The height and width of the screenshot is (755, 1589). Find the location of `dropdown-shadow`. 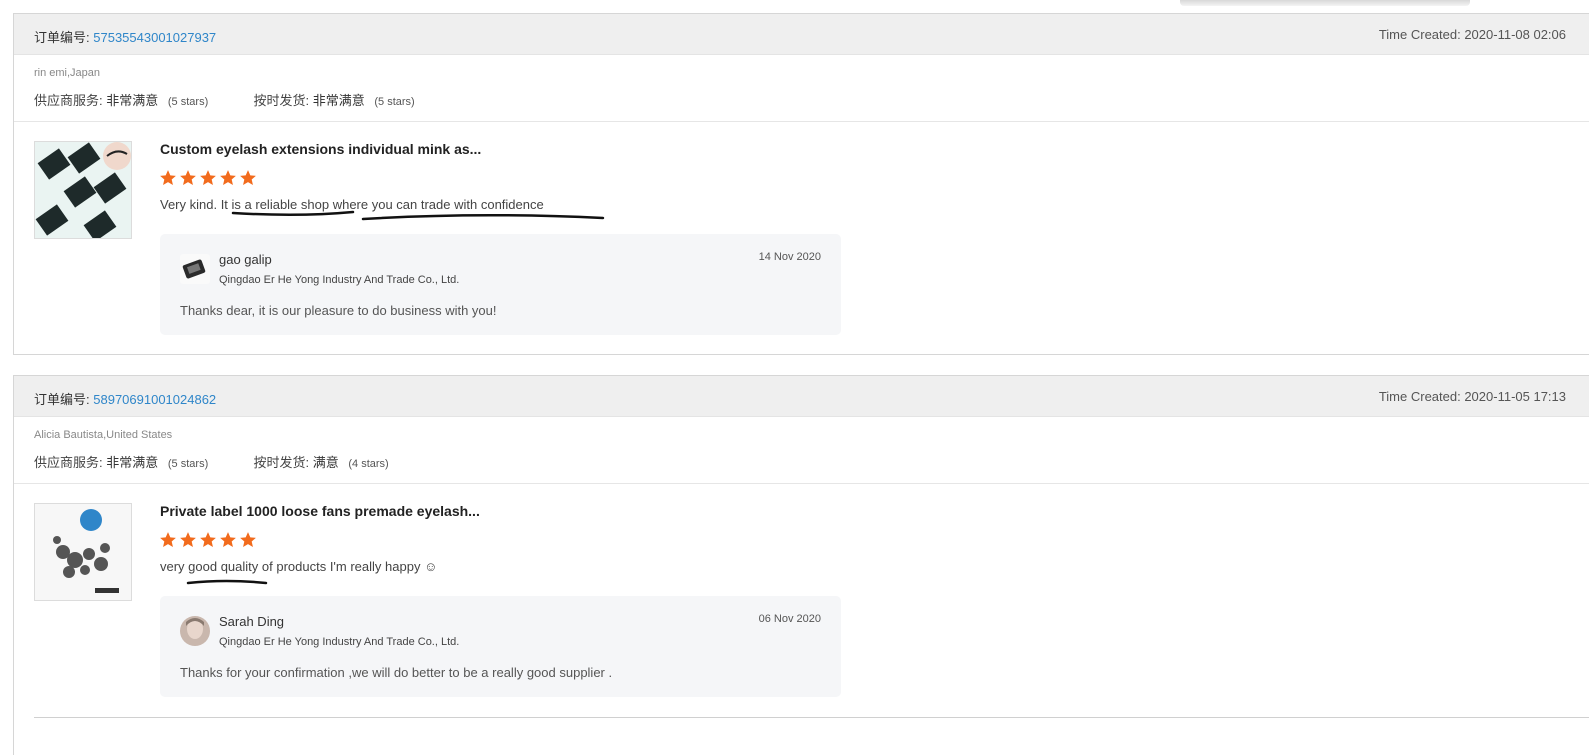

dropdown-shadow is located at coordinates (1325, 3).